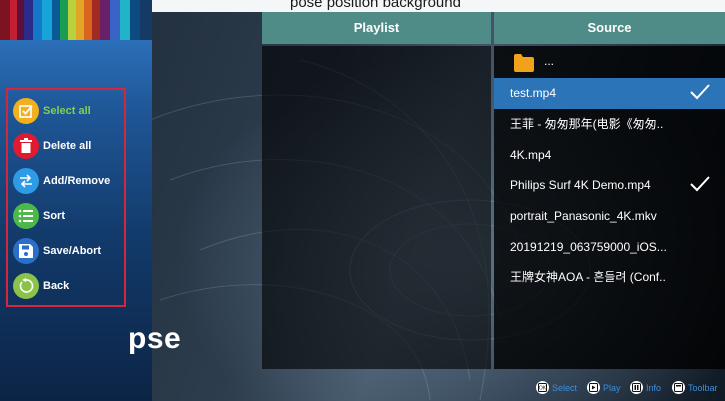 Image resolution: width=725 pixels, height=401 pixels. What do you see at coordinates (56, 286) in the screenshot?
I see `menu-item-label: Back` at bounding box center [56, 286].